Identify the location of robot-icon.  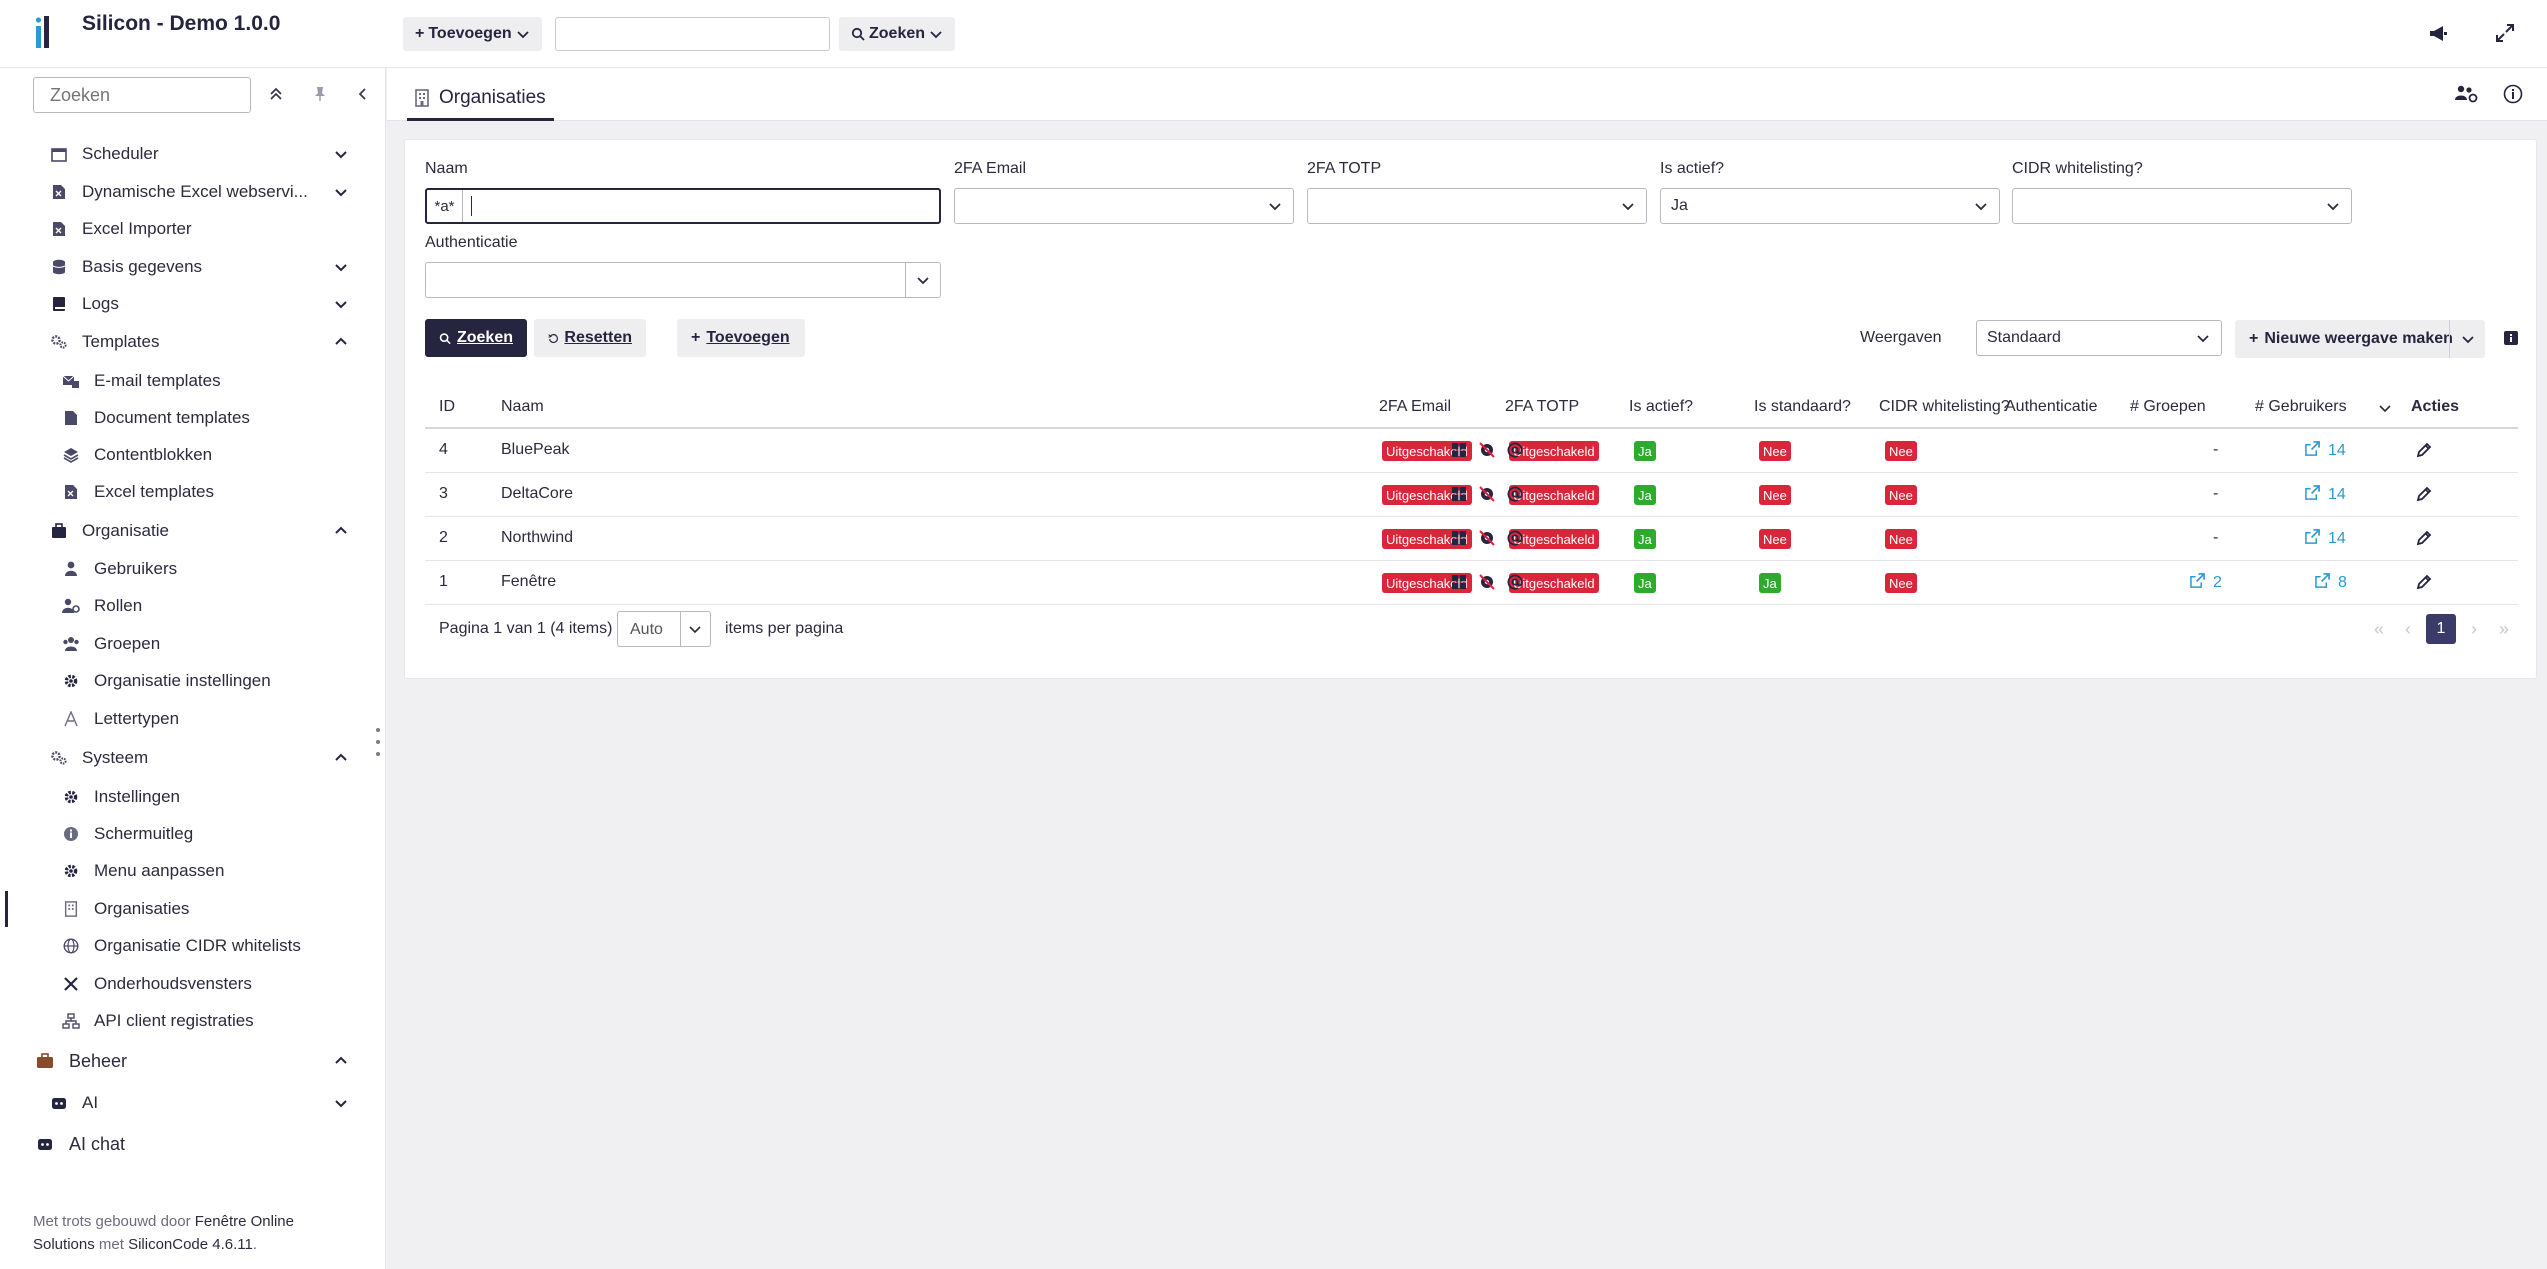
(59, 1103).